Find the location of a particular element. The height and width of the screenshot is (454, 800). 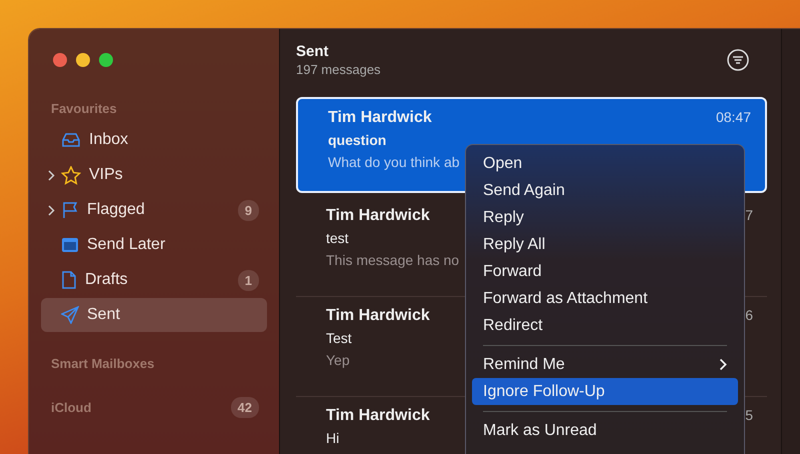

message-preview: What do you think ab is located at coordinates (394, 162).